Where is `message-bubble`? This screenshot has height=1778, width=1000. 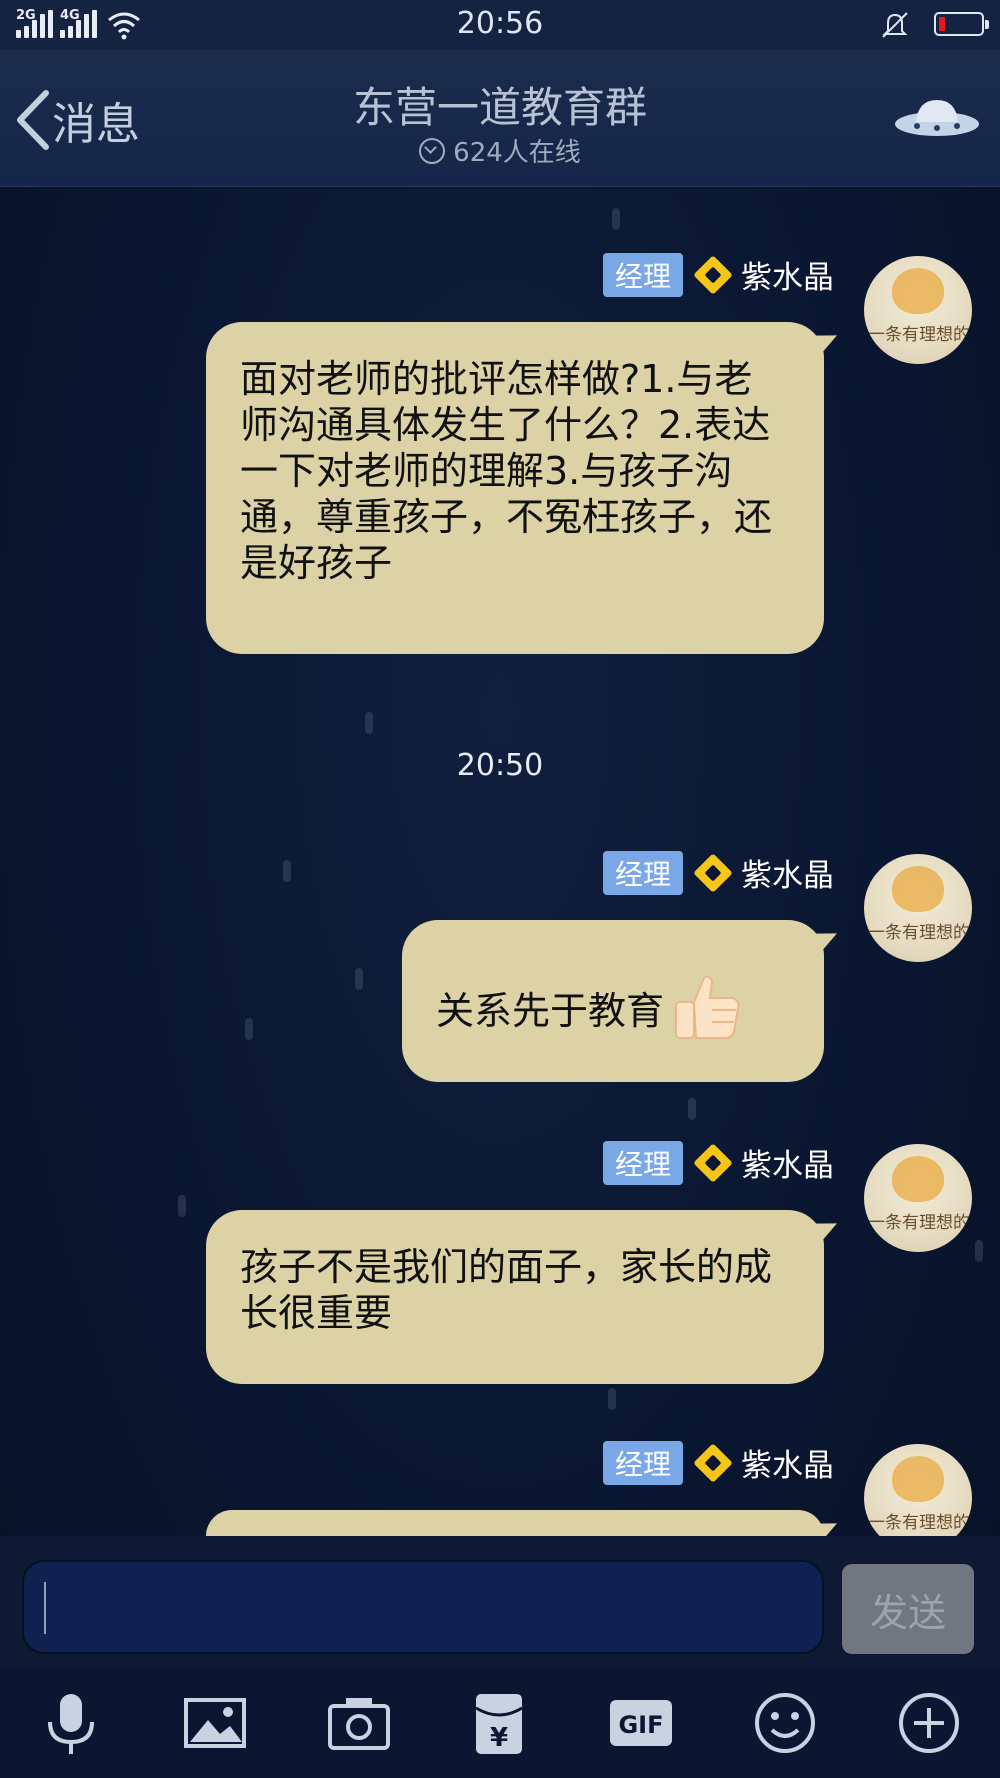 message-bubble is located at coordinates (515, 1523).